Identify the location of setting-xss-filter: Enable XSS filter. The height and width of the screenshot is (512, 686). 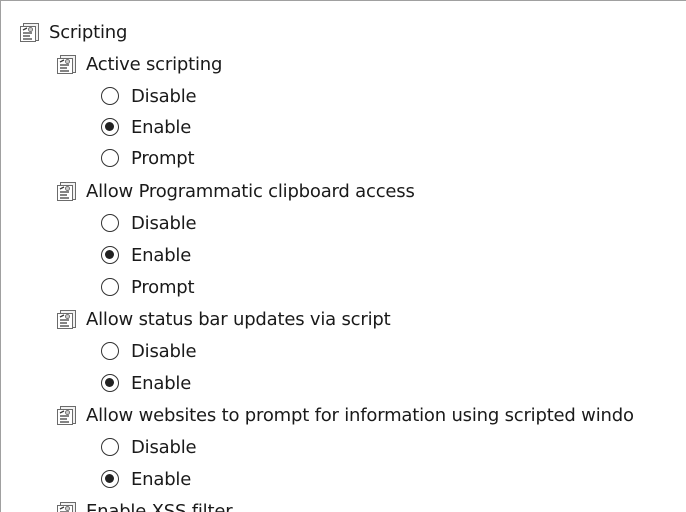
(144, 503).